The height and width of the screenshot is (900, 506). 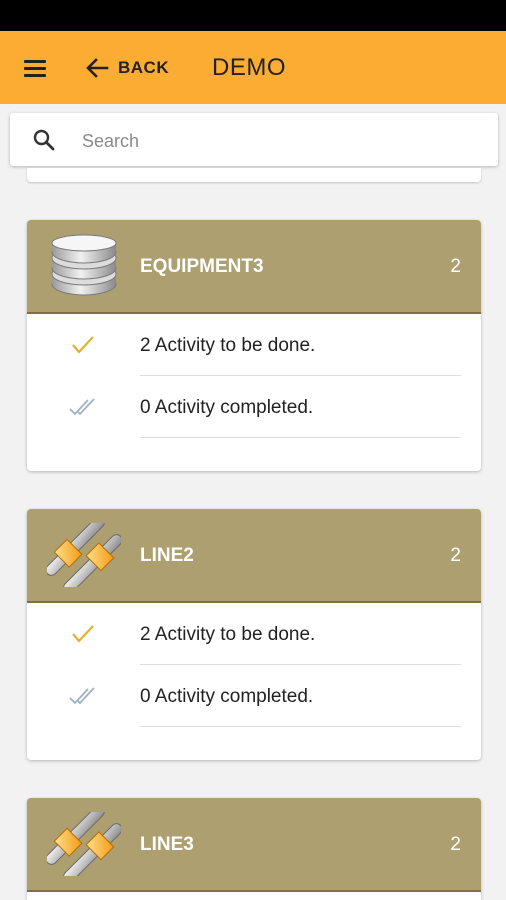 I want to click on line-card: LINE3 2, so click(x=254, y=849).